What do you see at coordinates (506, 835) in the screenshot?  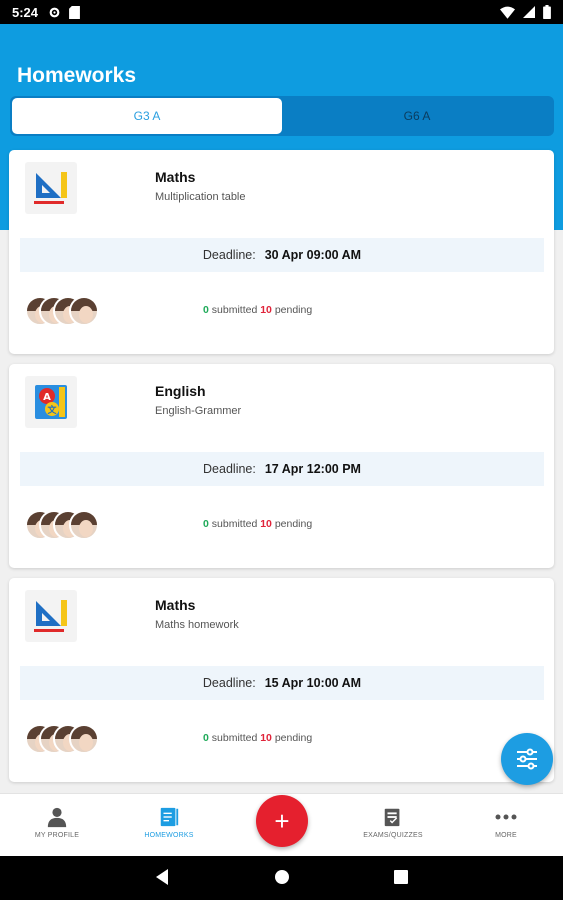 I see `nav-label: MORE` at bounding box center [506, 835].